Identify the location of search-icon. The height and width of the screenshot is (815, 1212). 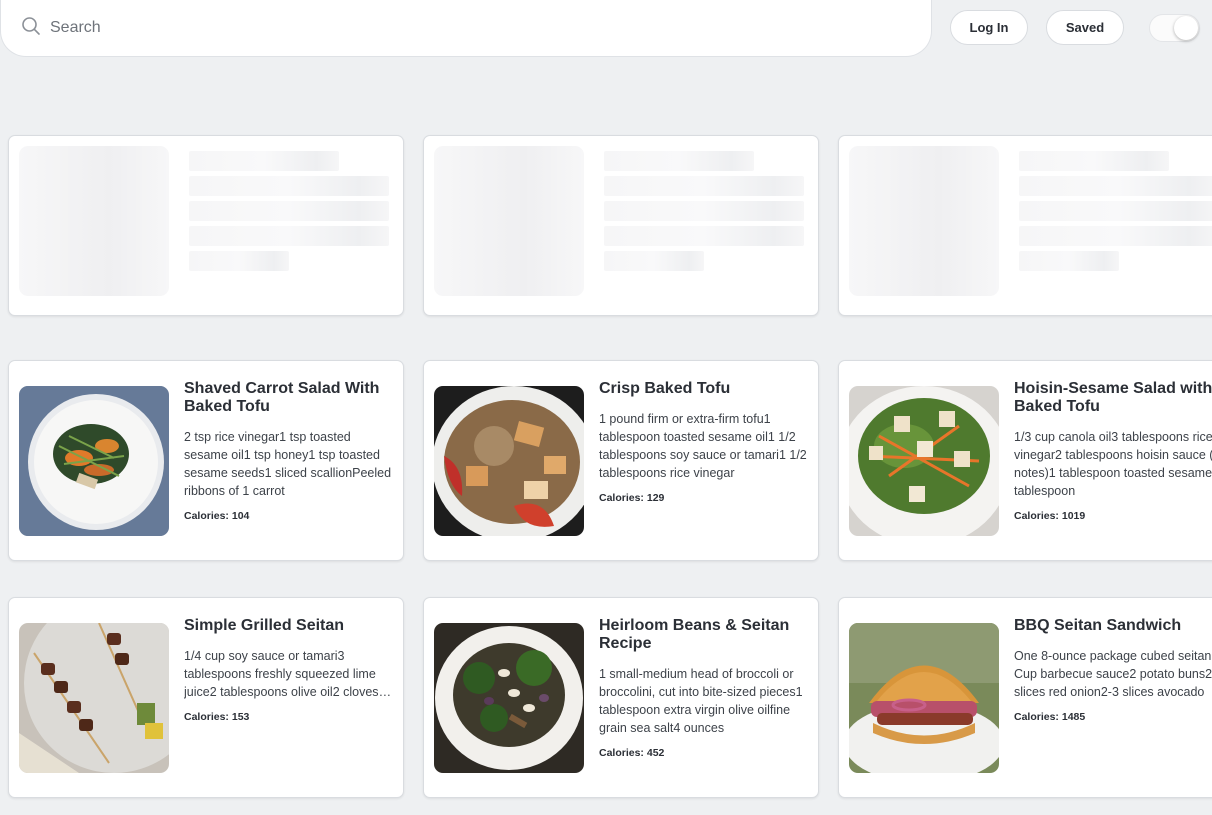
(31, 28).